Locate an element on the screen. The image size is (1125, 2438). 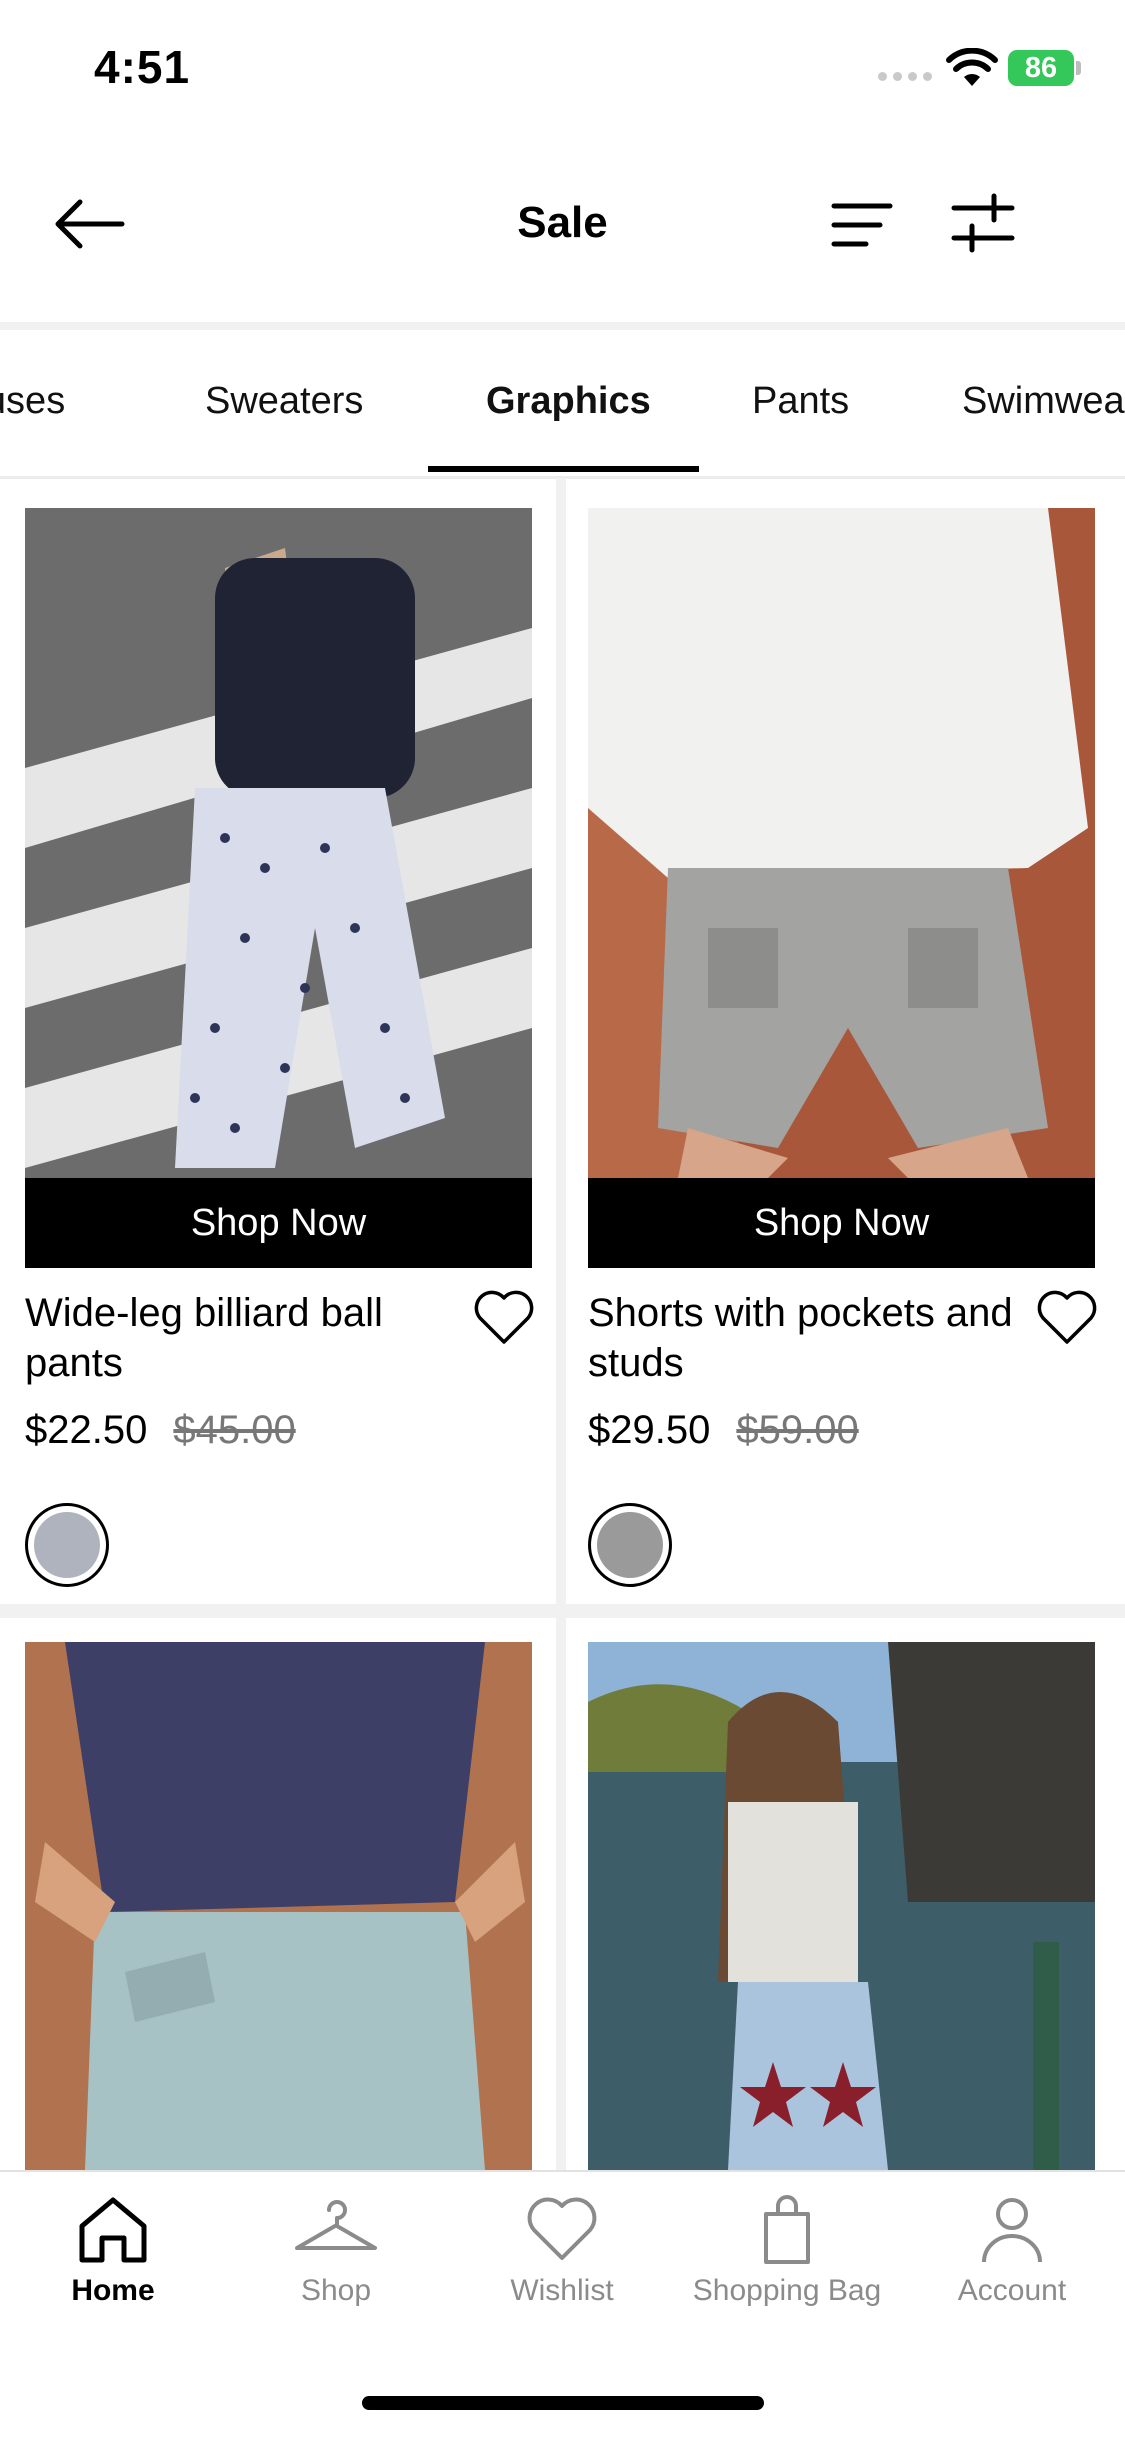
status-bar: 4:51 86 is located at coordinates (562, 65).